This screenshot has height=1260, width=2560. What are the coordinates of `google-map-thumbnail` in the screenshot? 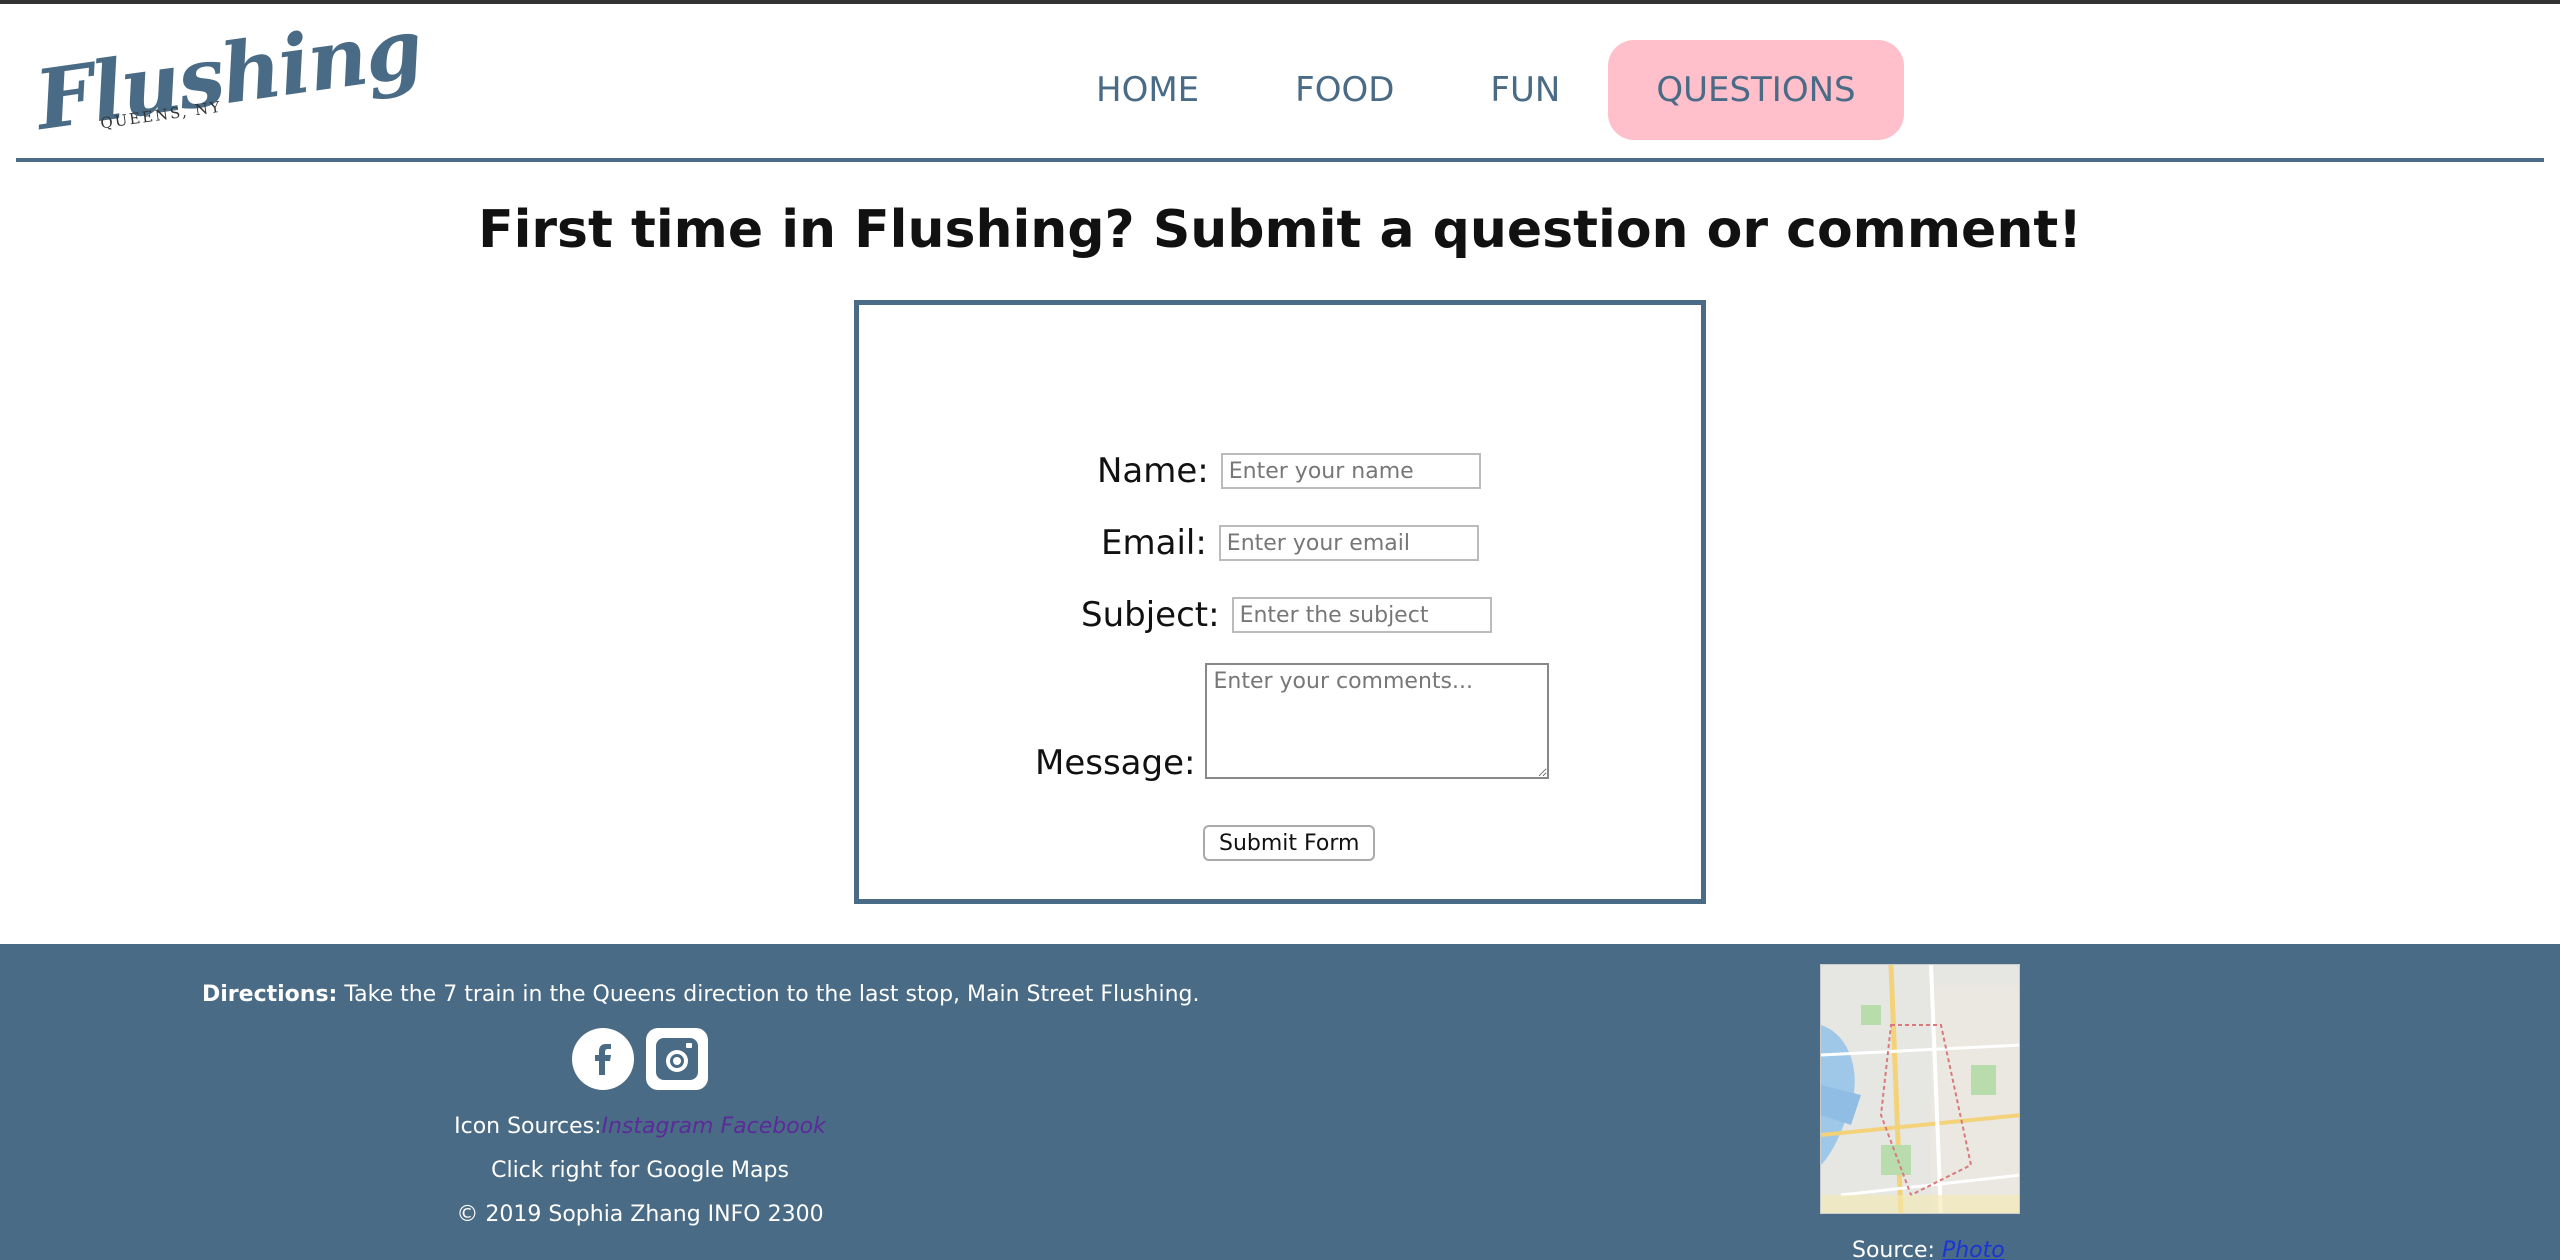 It's located at (1920, 1089).